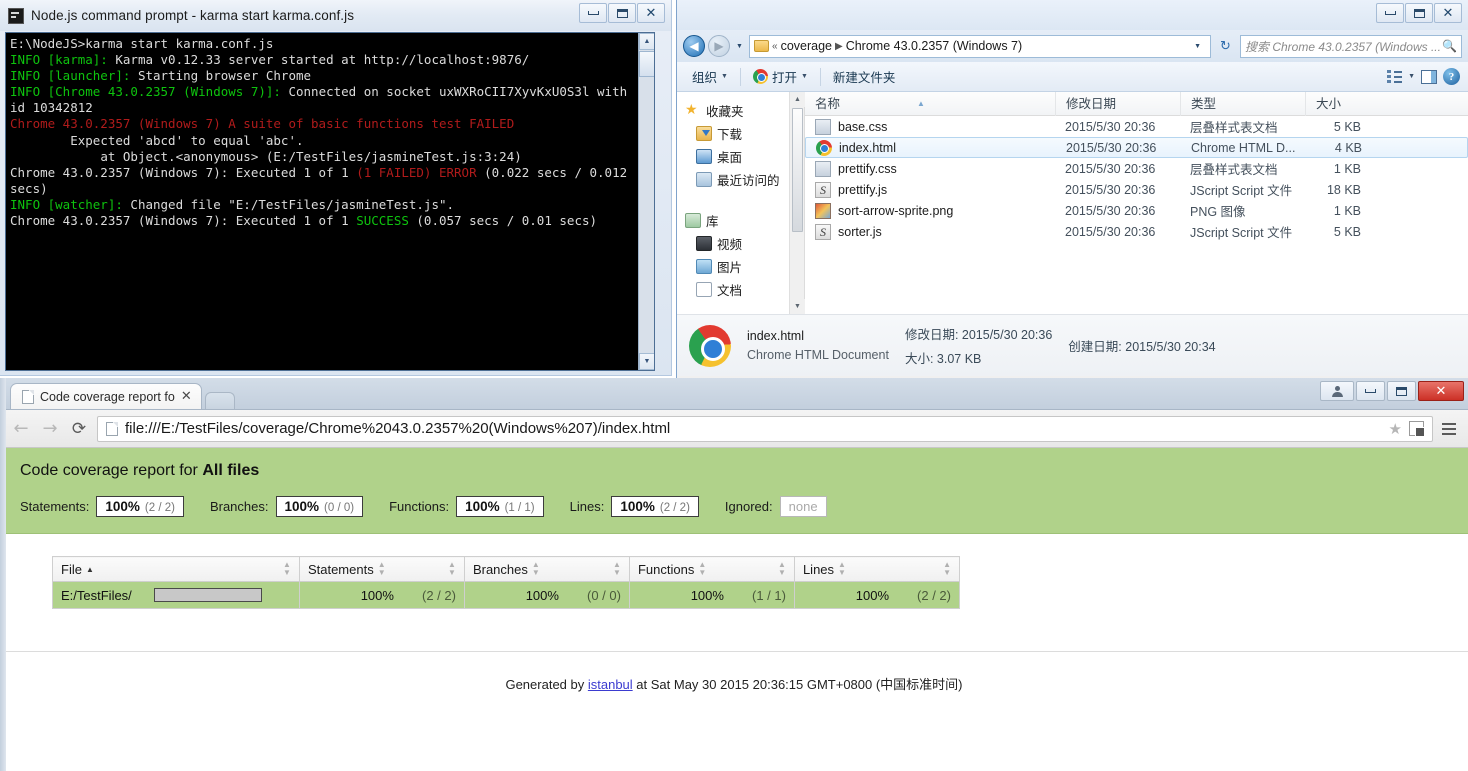 The image size is (1468, 771). What do you see at coordinates (646, 201) in the screenshot?
I see `cmd-scrollbar: ▲ ▼` at bounding box center [646, 201].